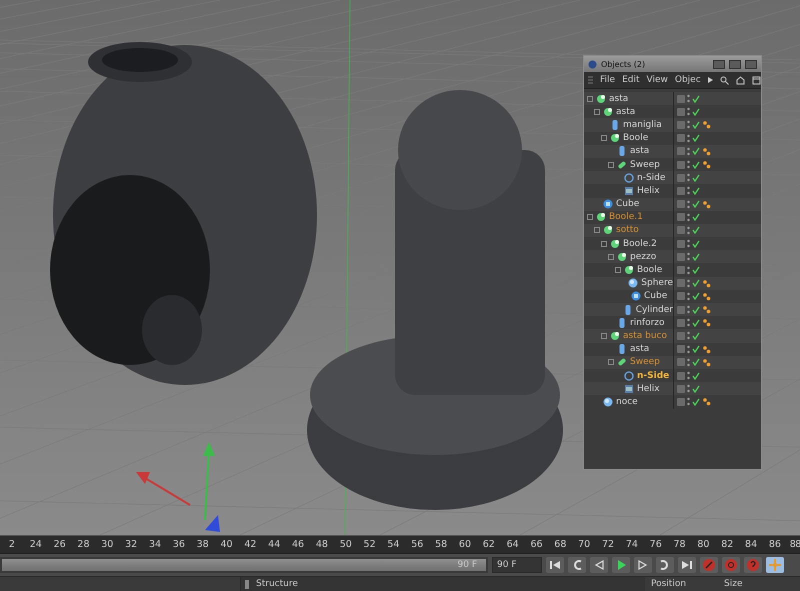  What do you see at coordinates (740, 80) in the screenshot?
I see `home-icon` at bounding box center [740, 80].